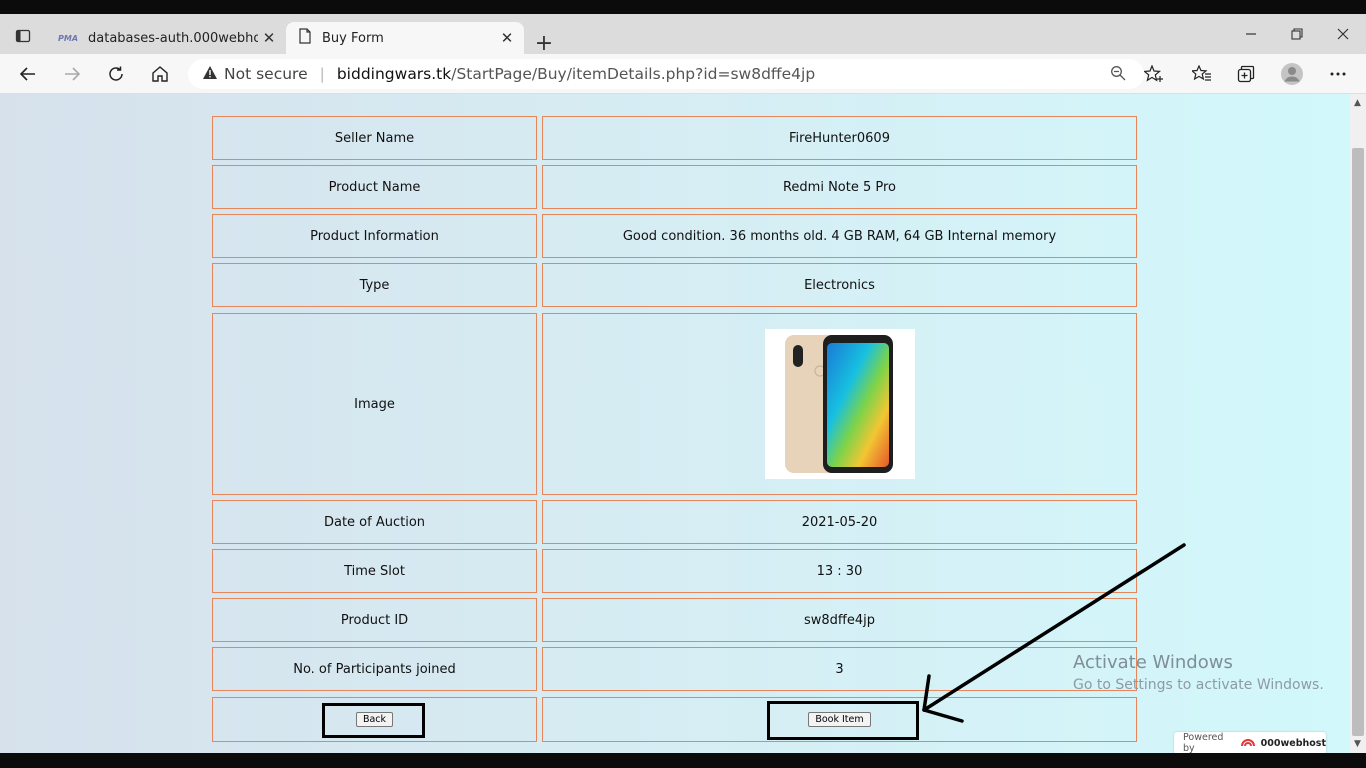 The height and width of the screenshot is (768, 1366). What do you see at coordinates (1357, 744) in the screenshot?
I see `scroll-down-icon: ▼` at bounding box center [1357, 744].